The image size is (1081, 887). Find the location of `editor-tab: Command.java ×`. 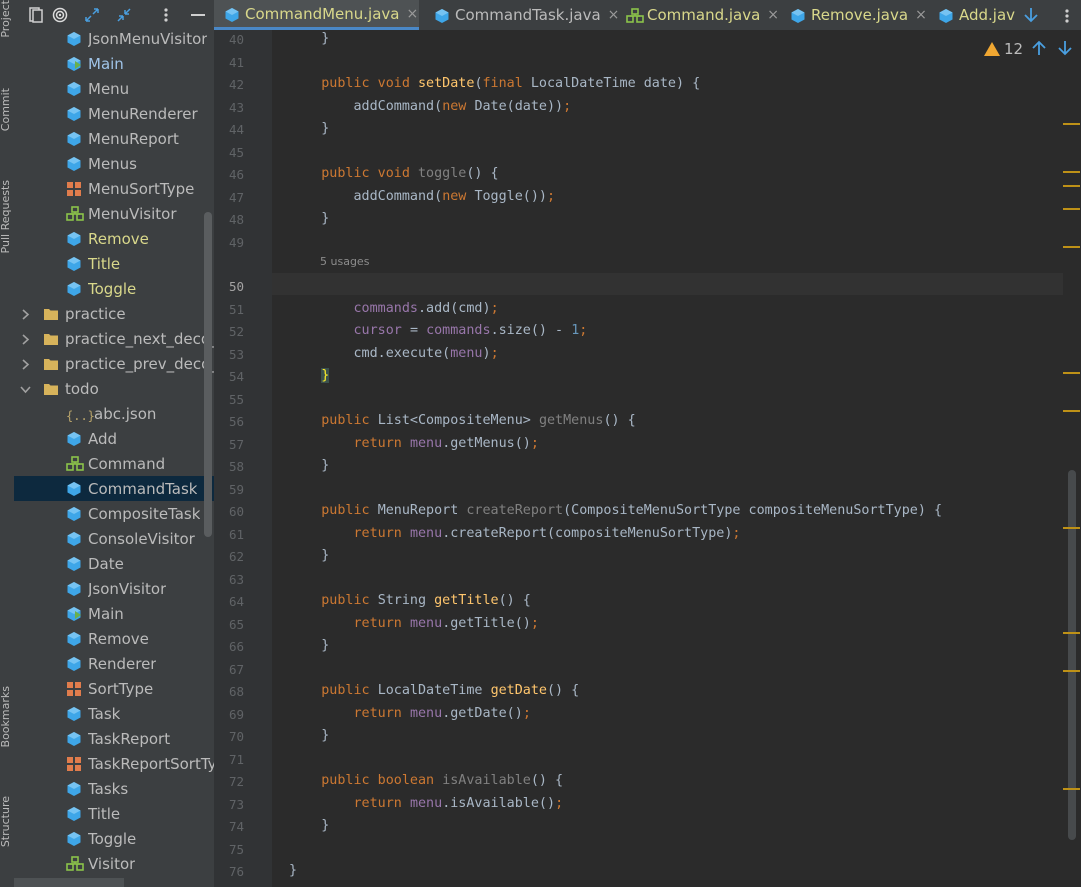

editor-tab: Command.java × is located at coordinates (698, 15).